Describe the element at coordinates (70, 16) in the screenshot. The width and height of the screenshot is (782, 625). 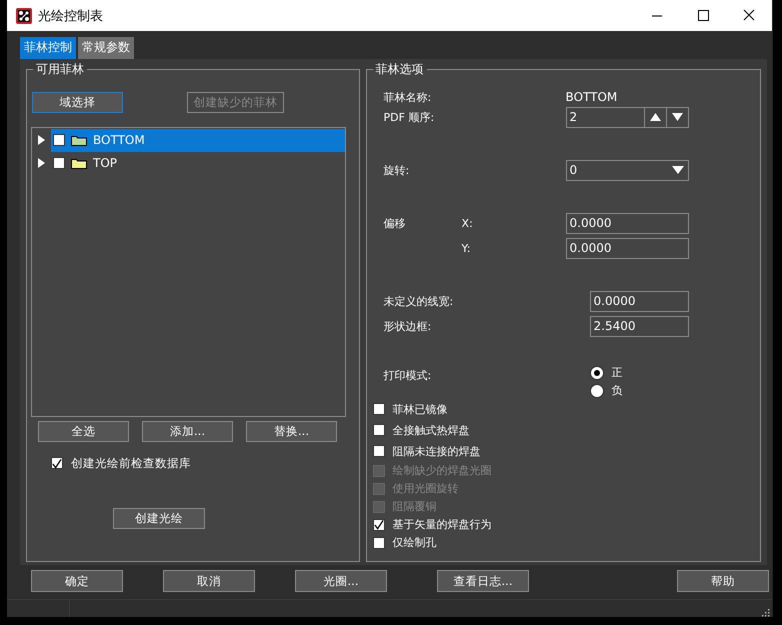
I see `window-title: 光绘控制表` at that location.